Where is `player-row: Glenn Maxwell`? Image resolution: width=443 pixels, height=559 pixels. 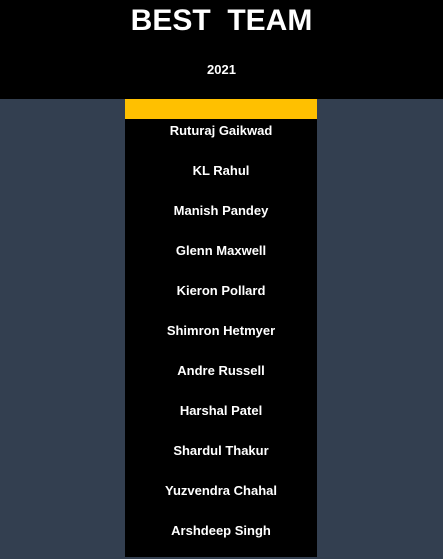 player-row: Glenn Maxwell is located at coordinates (221, 259).